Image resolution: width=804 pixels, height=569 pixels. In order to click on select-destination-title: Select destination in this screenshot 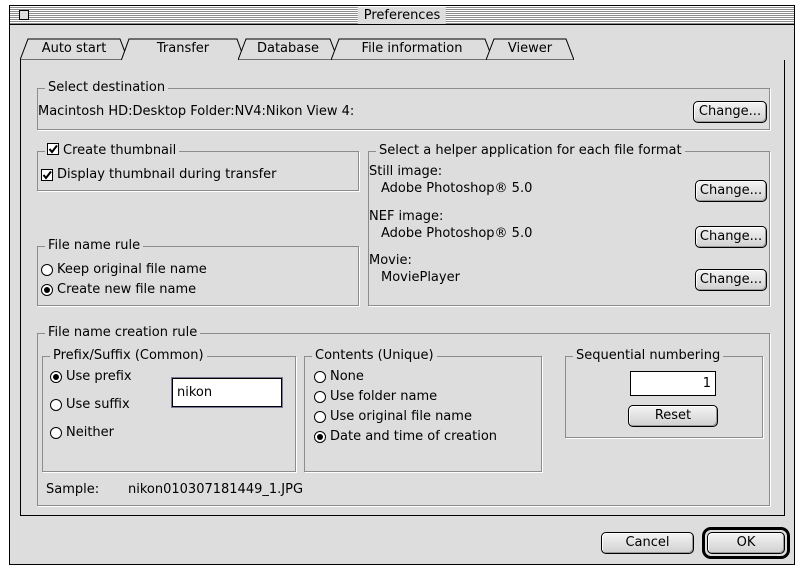, I will do `click(107, 88)`.